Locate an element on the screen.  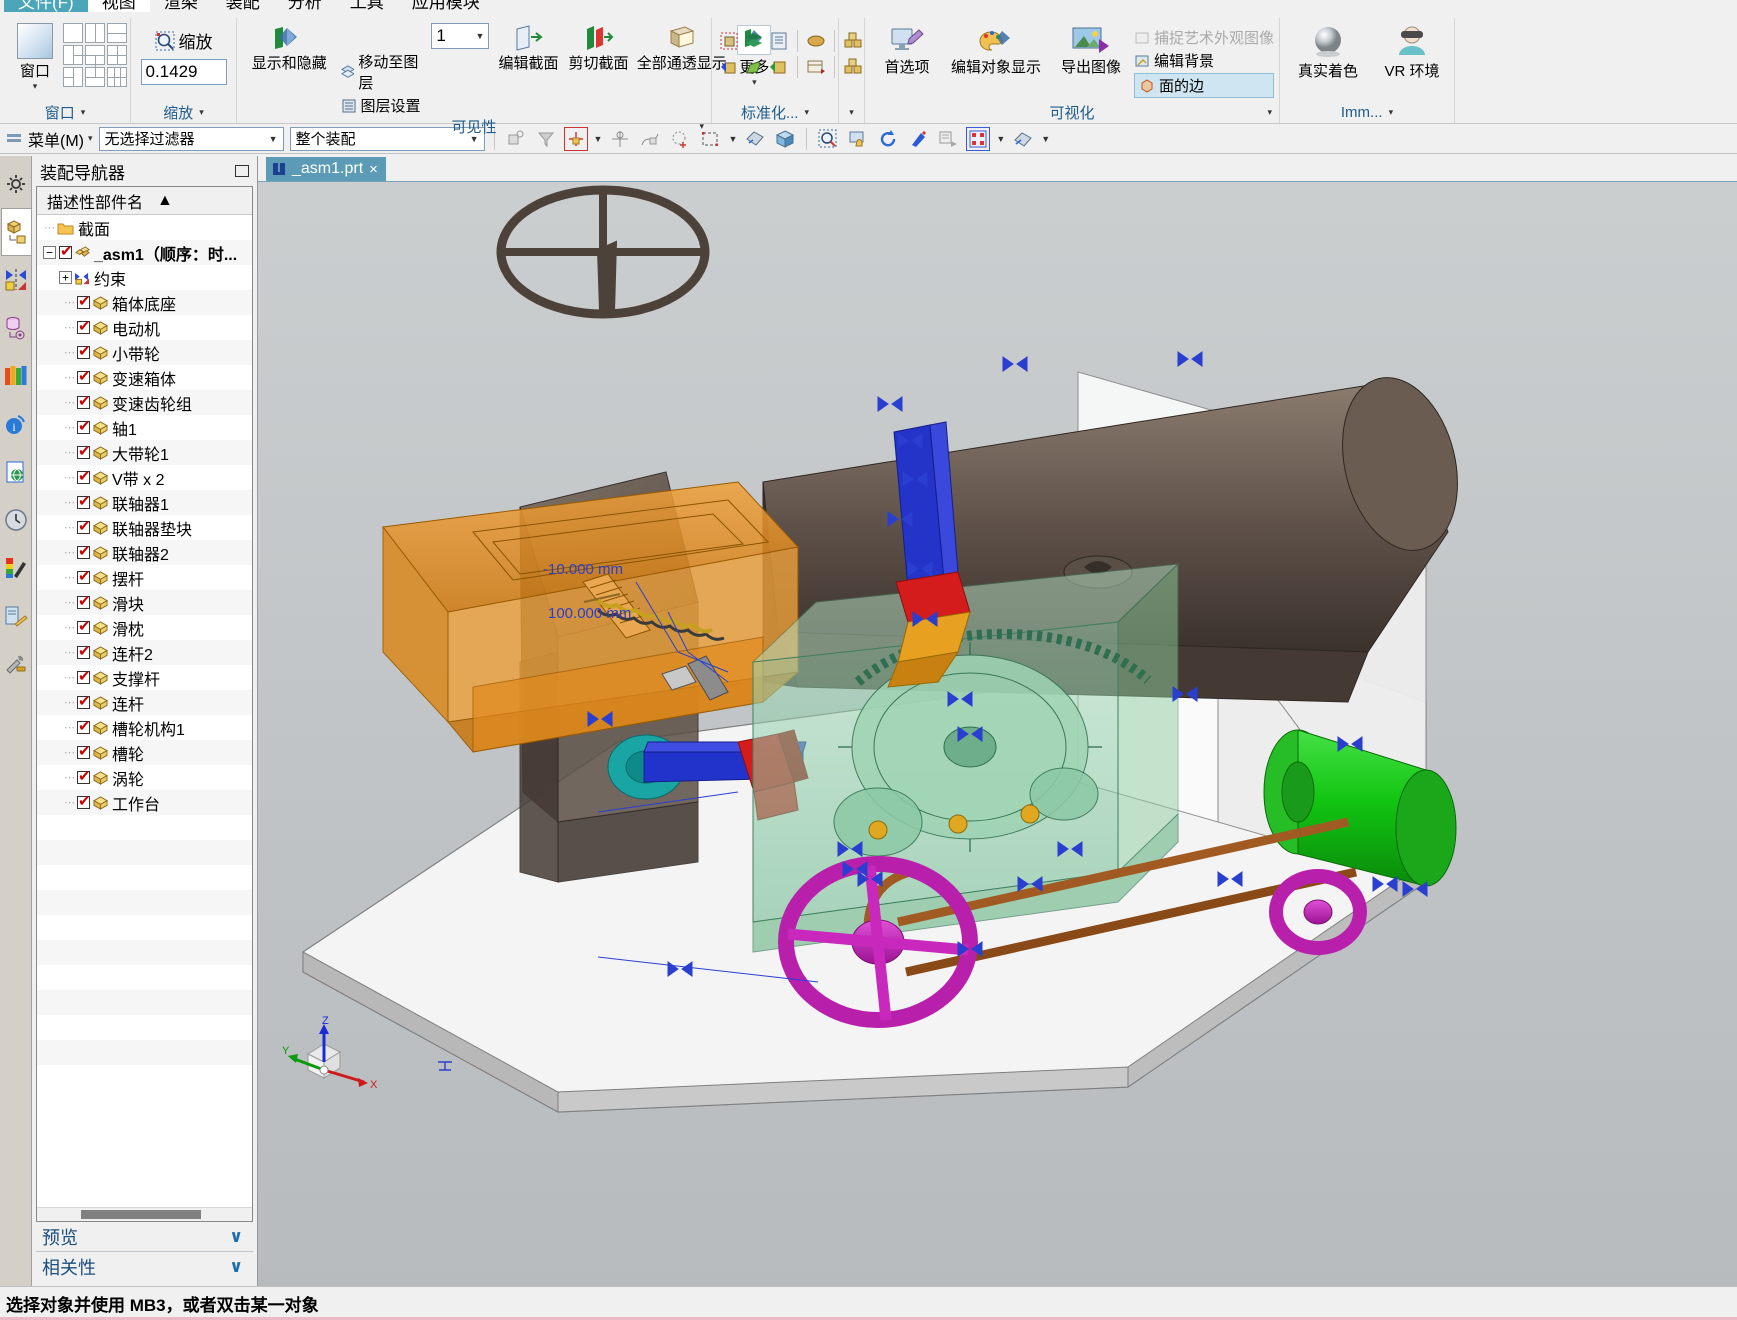
tree-row-part: ⋯ 滑块 is located at coordinates (144, 602).